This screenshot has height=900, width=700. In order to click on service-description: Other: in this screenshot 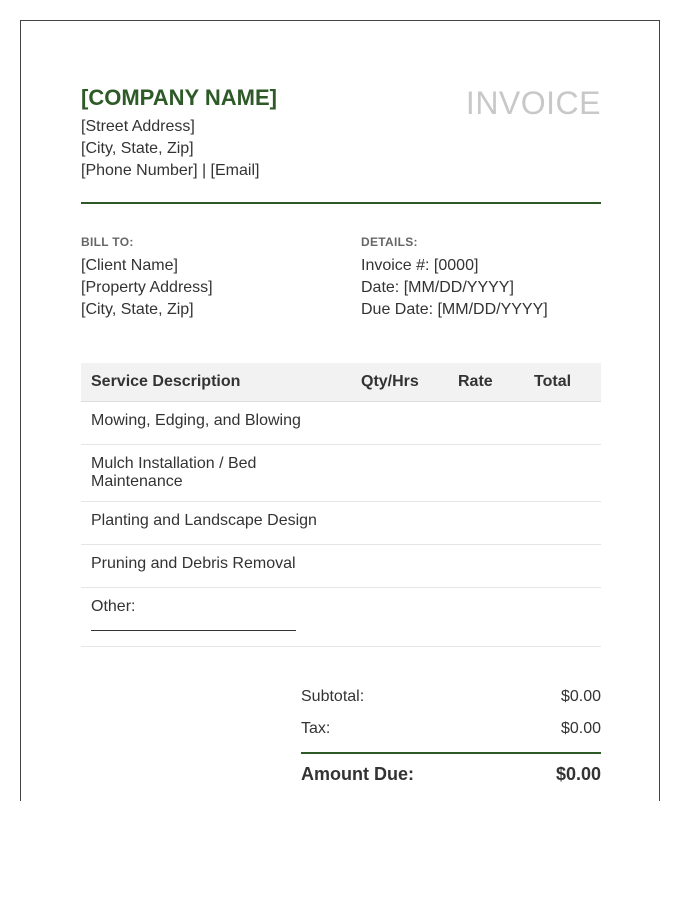, I will do `click(113, 606)`.